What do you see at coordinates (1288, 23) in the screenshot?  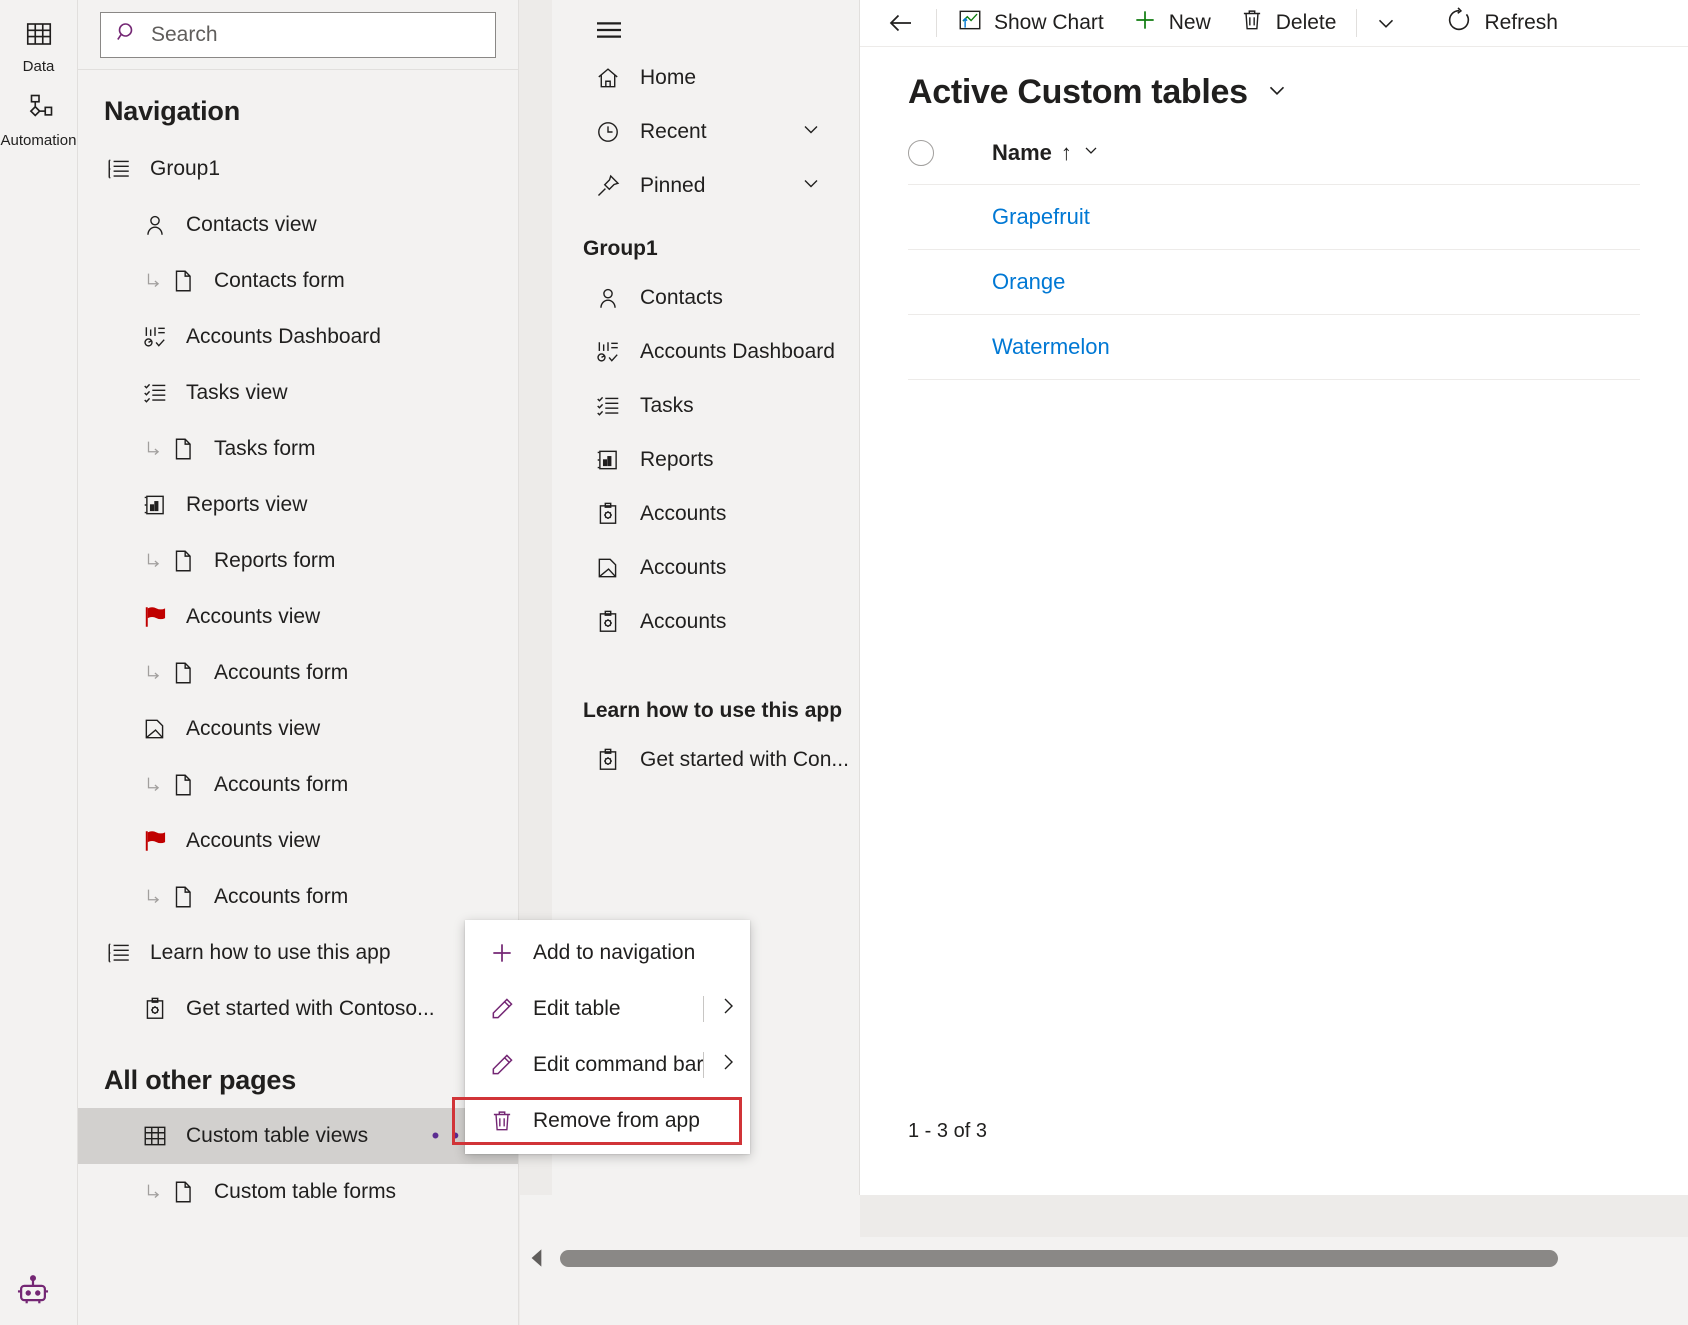 I see `delete-button: Delete` at bounding box center [1288, 23].